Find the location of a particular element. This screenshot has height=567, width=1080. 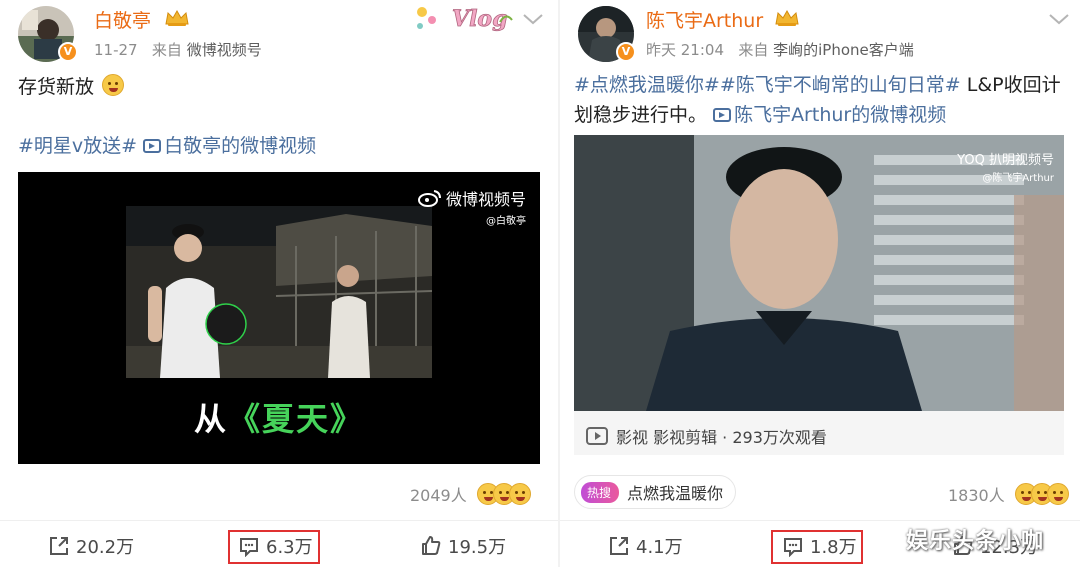

video-subtitle-prefix: 从 is located at coordinates (210, 419).